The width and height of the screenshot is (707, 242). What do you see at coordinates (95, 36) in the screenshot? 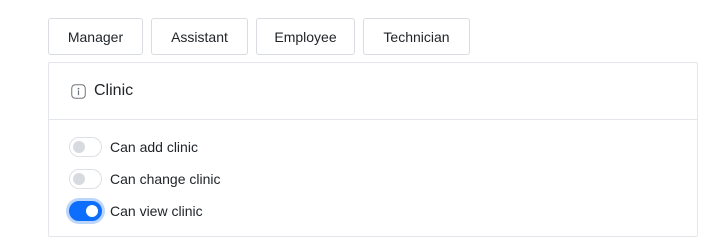
I see `role-tab-manager: Manager` at bounding box center [95, 36].